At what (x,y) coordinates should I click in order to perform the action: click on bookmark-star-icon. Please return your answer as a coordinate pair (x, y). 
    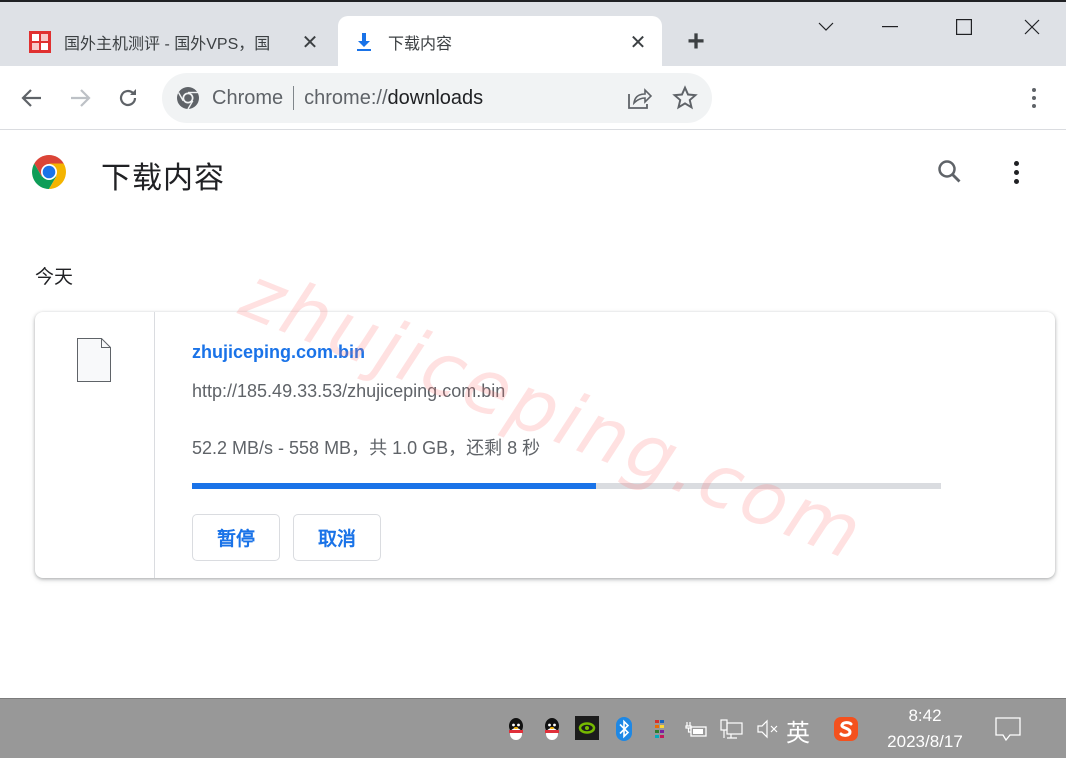
    Looking at the image, I should click on (685, 98).